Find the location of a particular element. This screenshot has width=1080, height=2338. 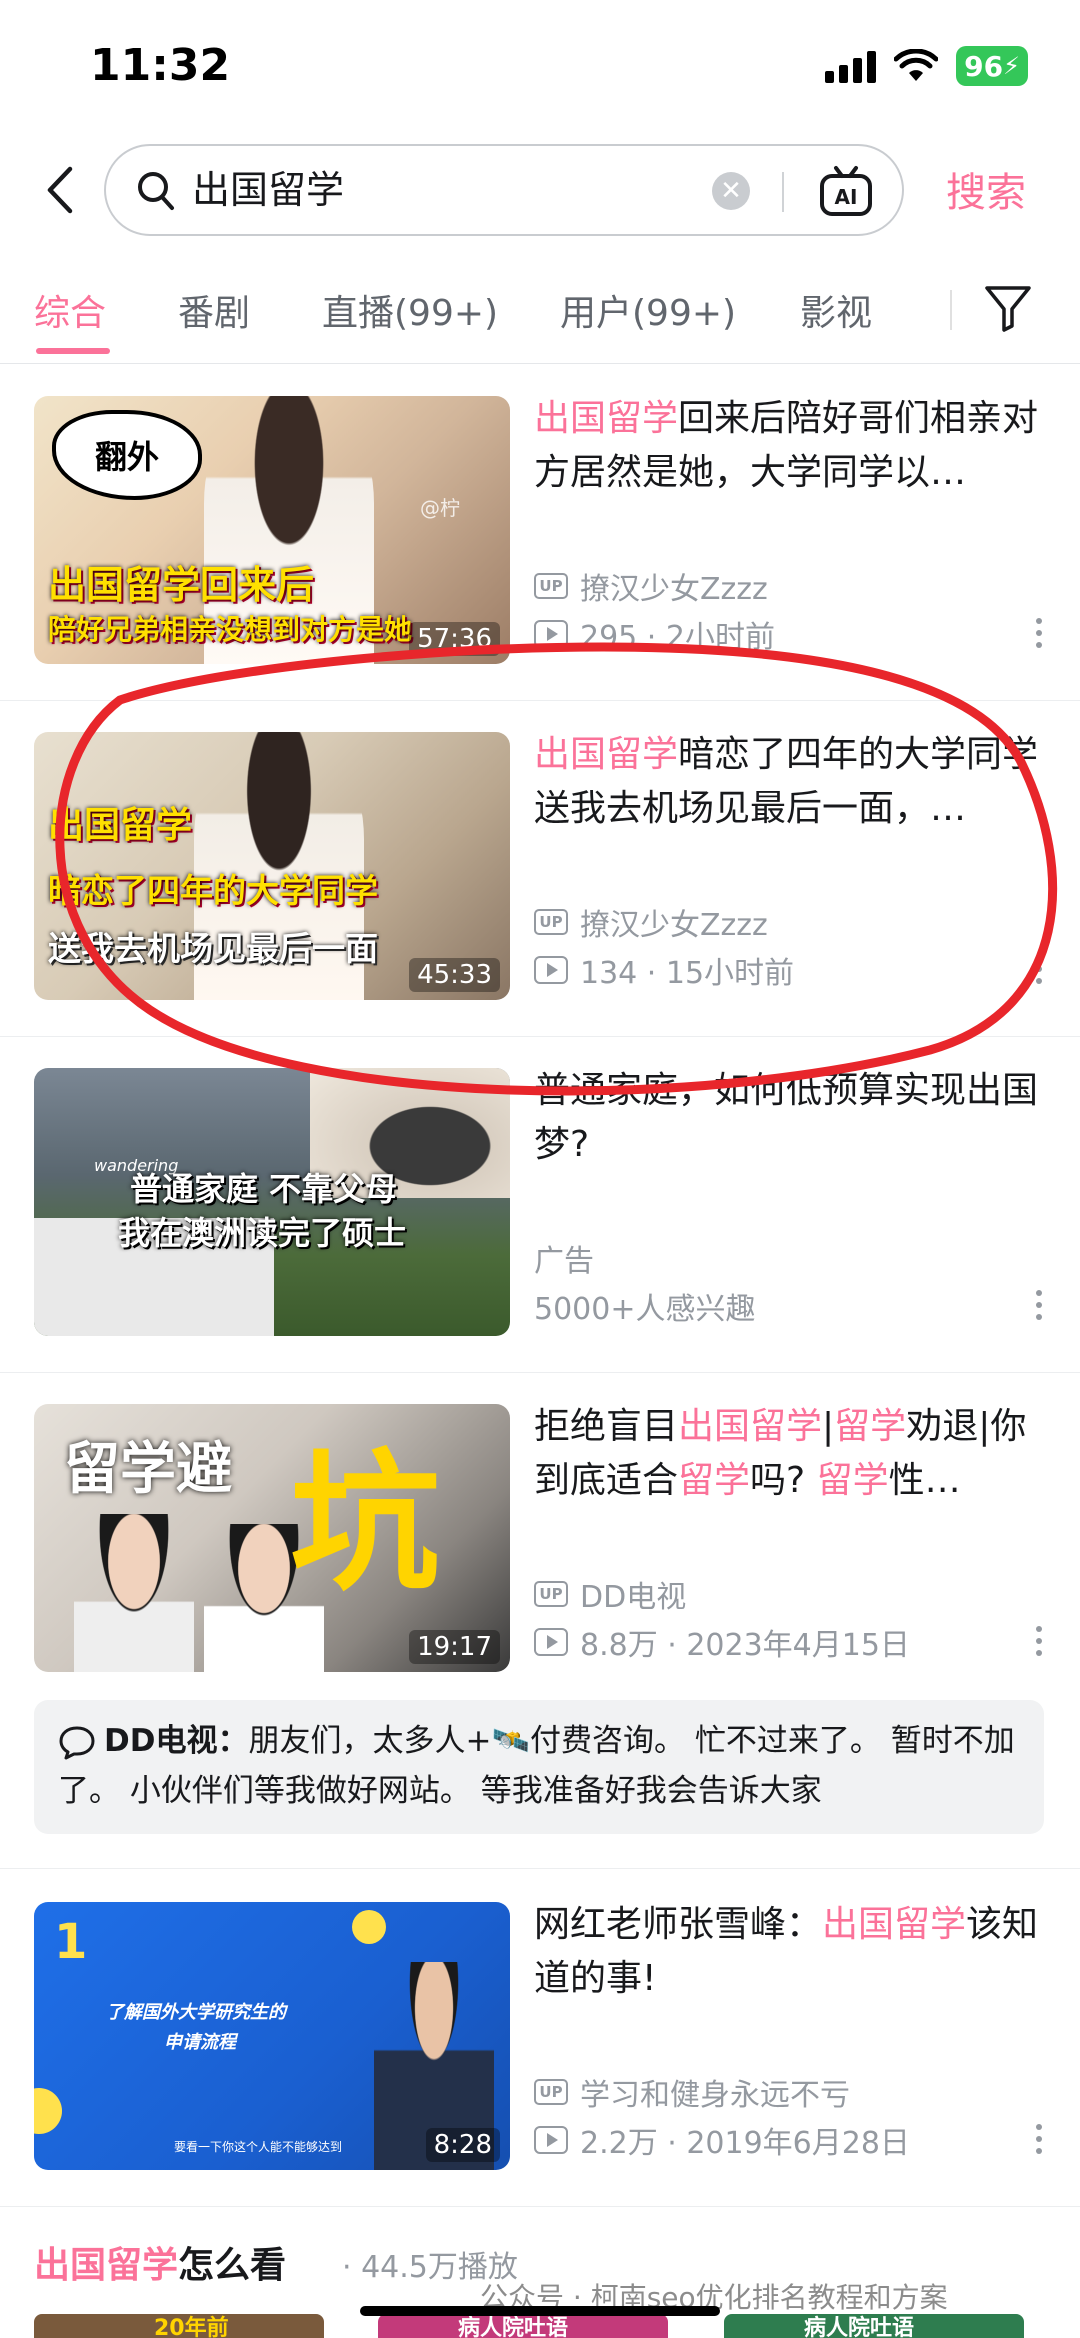

video-duration: 57:36 is located at coordinates (454, 639).